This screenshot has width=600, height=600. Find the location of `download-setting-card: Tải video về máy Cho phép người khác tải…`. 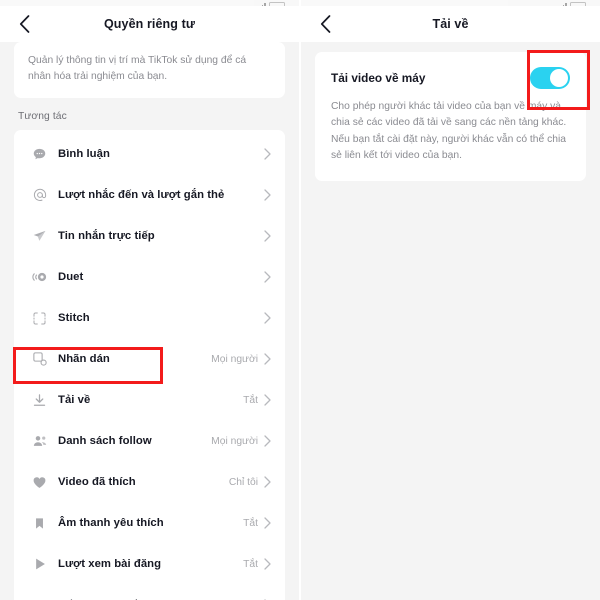

download-setting-card: Tải video về máy Cho phép người khác tải… is located at coordinates (450, 116).